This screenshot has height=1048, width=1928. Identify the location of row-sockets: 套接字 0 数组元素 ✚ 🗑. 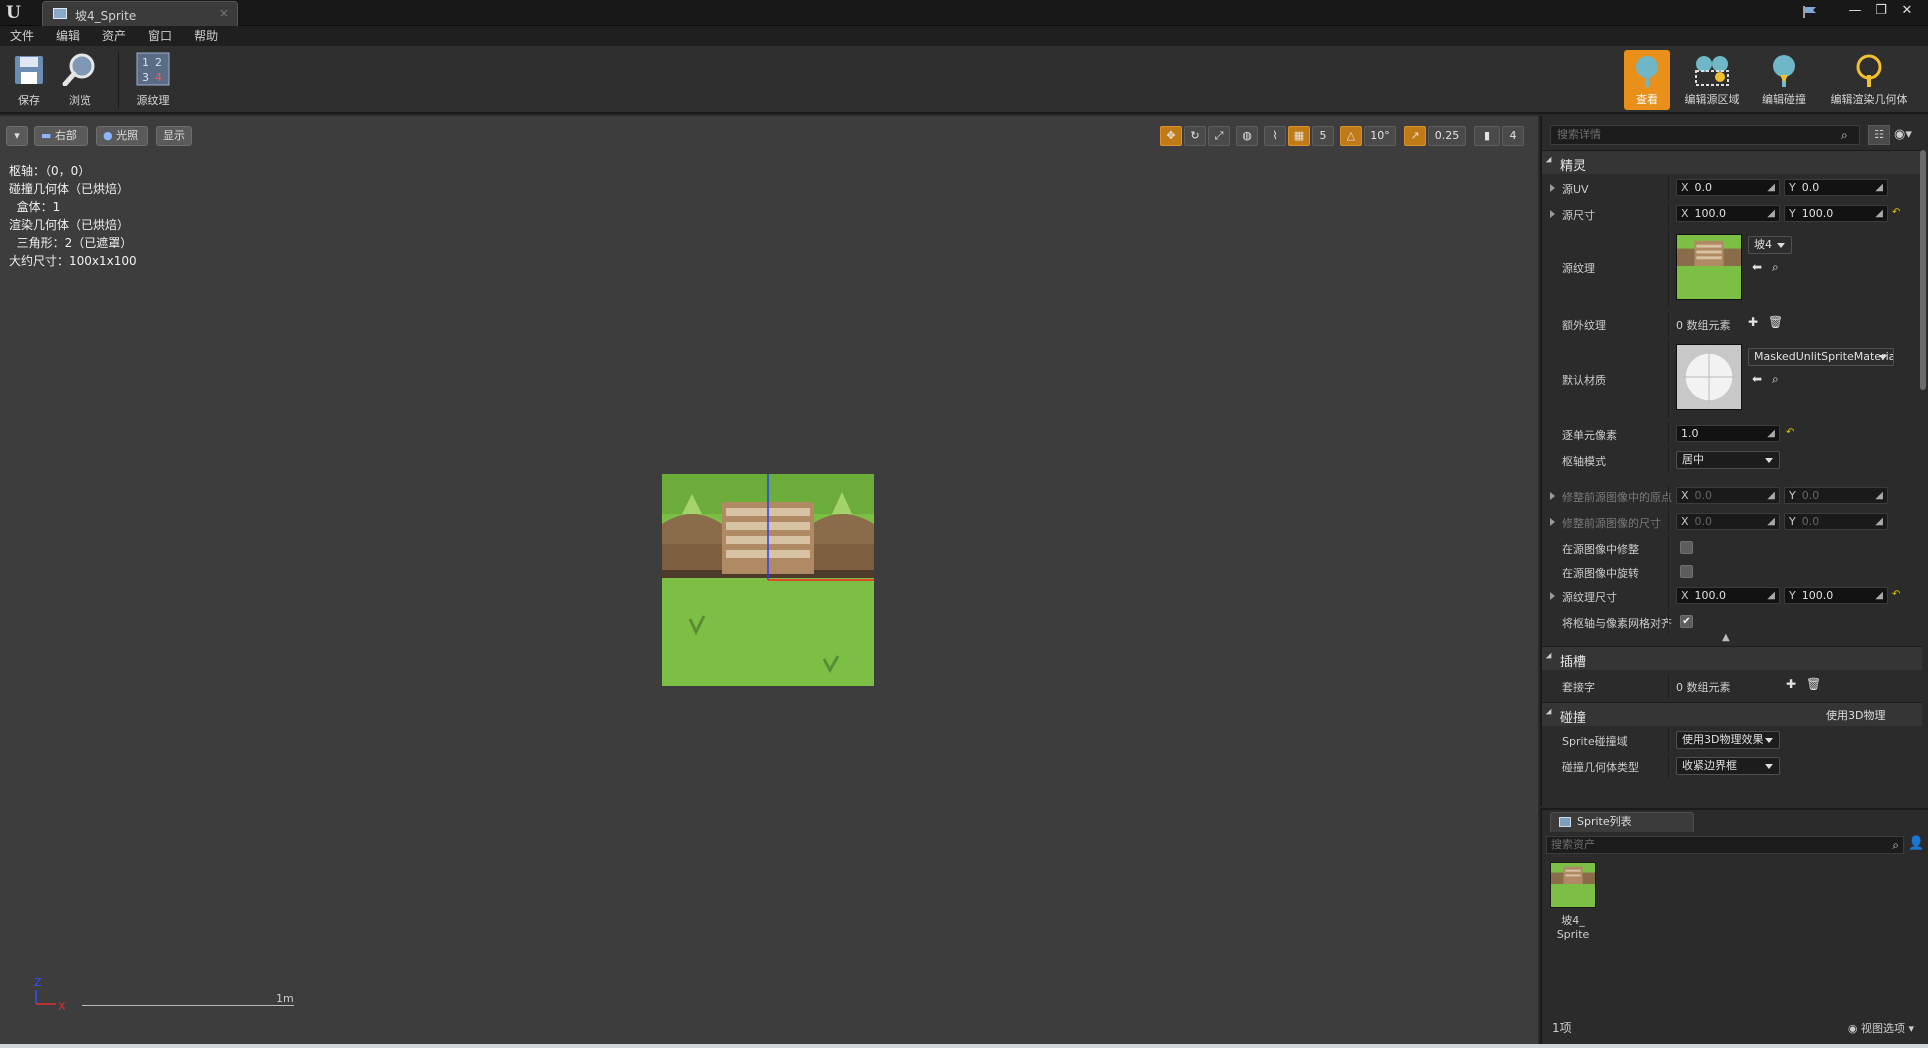
(1732, 686).